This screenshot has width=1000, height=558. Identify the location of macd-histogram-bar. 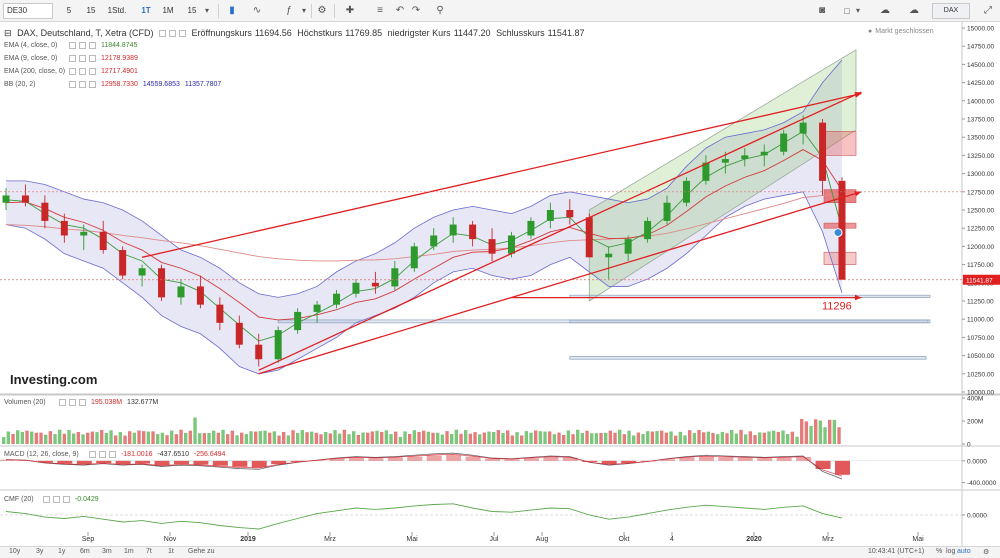
(454, 457).